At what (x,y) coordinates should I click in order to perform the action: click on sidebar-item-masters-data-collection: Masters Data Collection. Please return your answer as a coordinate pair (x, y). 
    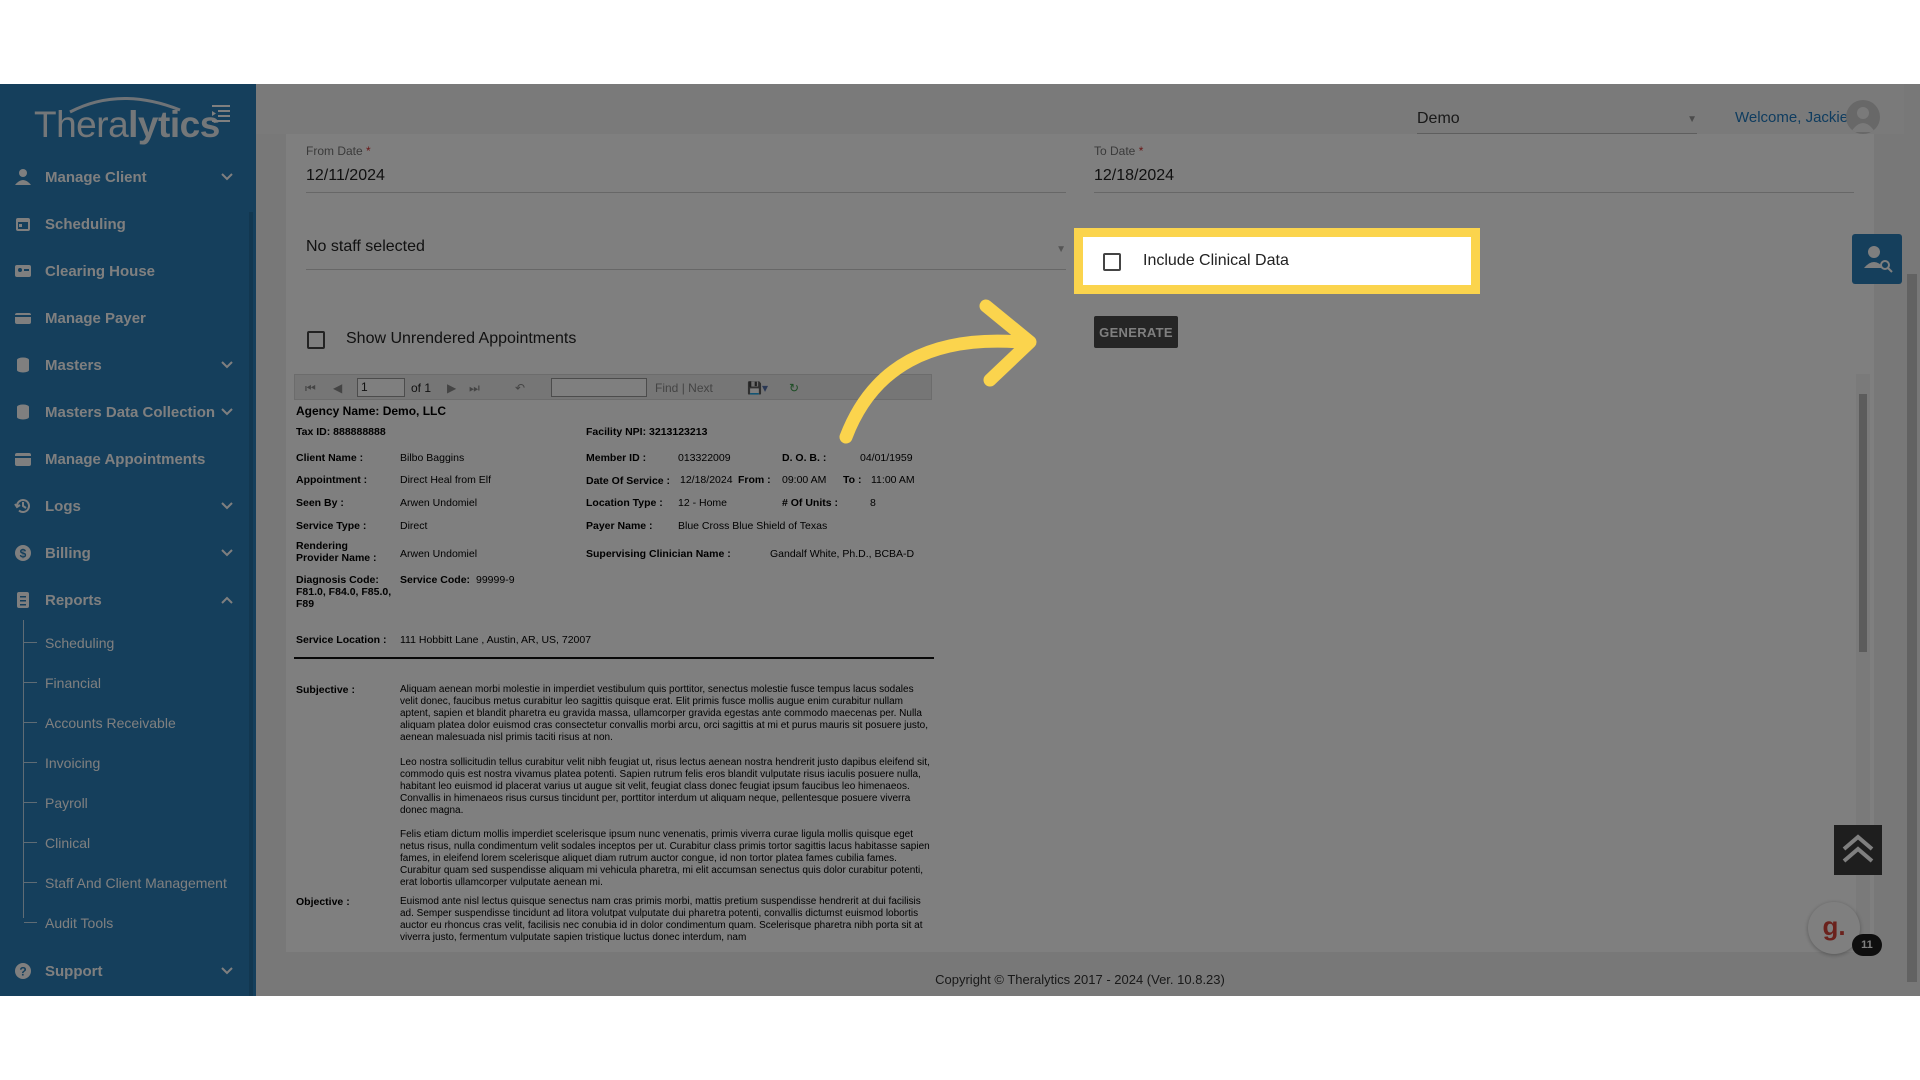
    Looking at the image, I should click on (126, 412).